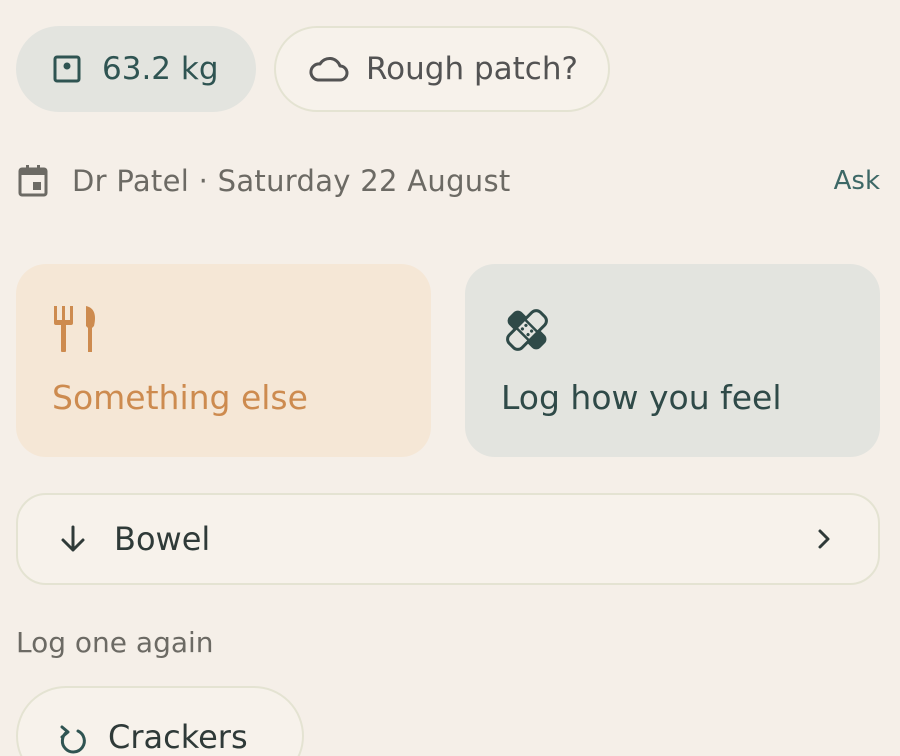 The width and height of the screenshot is (900, 756). Describe the element at coordinates (329, 69) in the screenshot. I see `cloud-icon` at that location.